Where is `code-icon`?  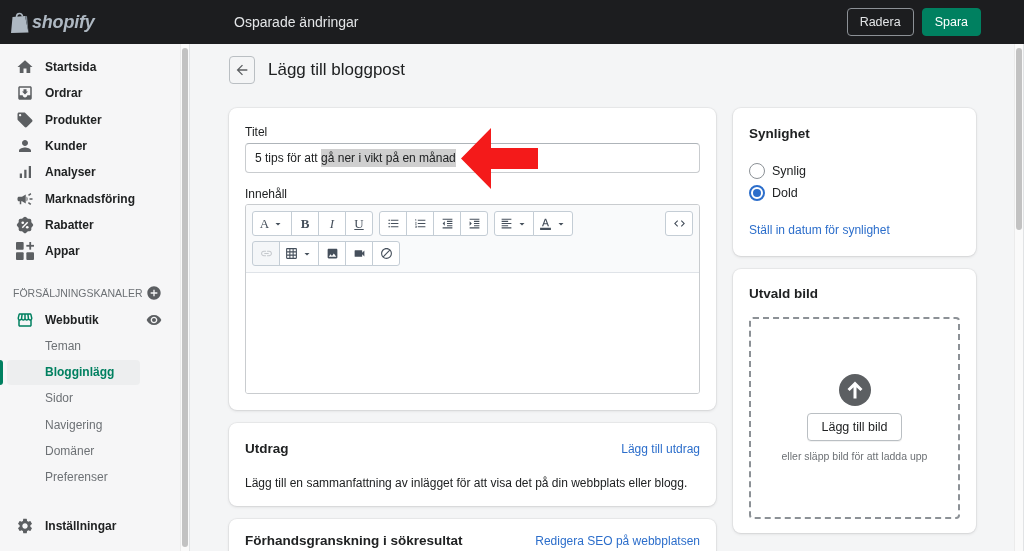 code-icon is located at coordinates (679, 223).